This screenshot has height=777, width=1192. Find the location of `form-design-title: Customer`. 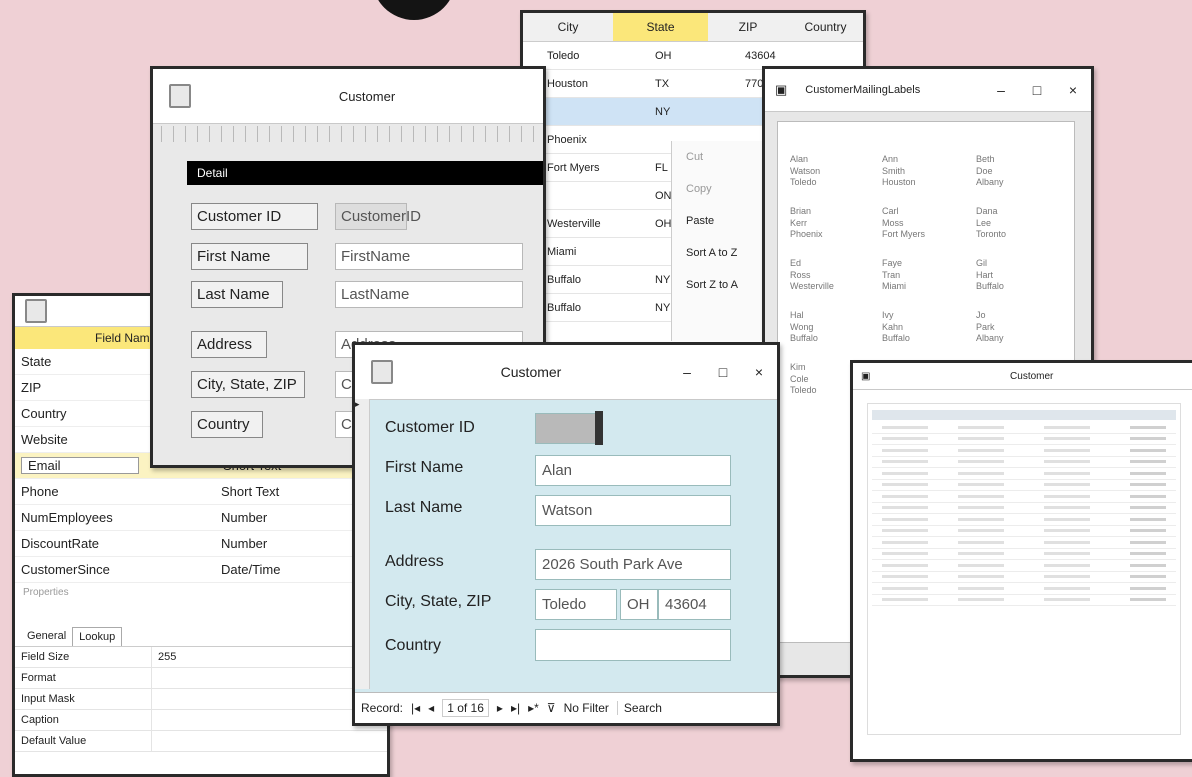

form-design-title: Customer is located at coordinates (367, 96).